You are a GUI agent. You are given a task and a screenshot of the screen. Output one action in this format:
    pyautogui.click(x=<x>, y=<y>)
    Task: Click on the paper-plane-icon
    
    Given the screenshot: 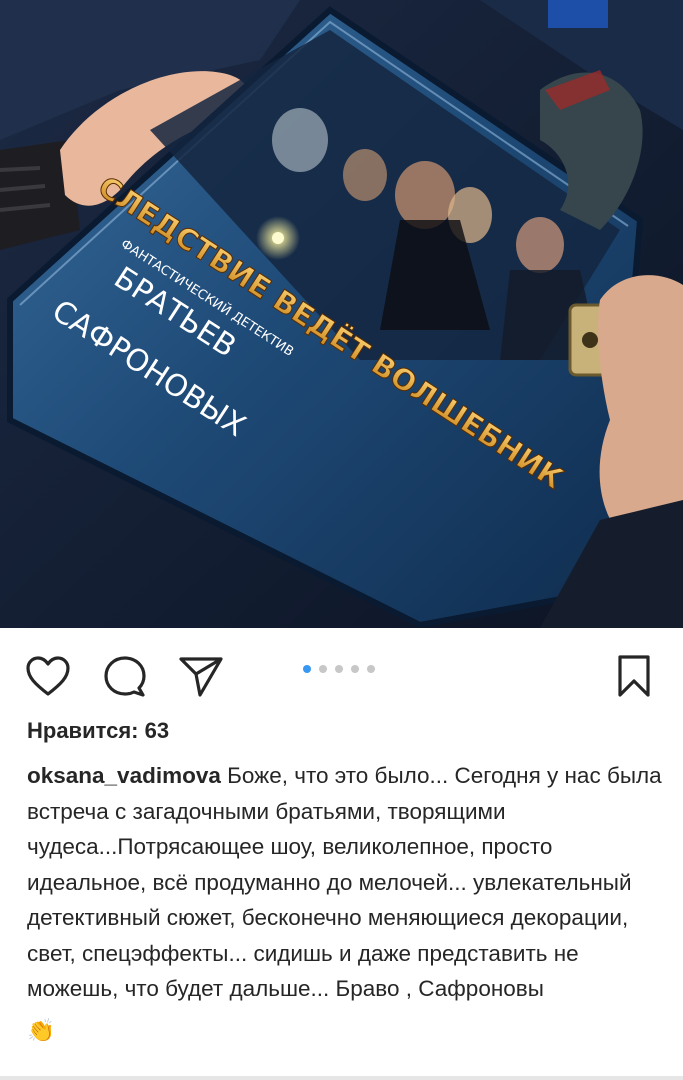 What is the action you would take?
    pyautogui.click(x=201, y=677)
    